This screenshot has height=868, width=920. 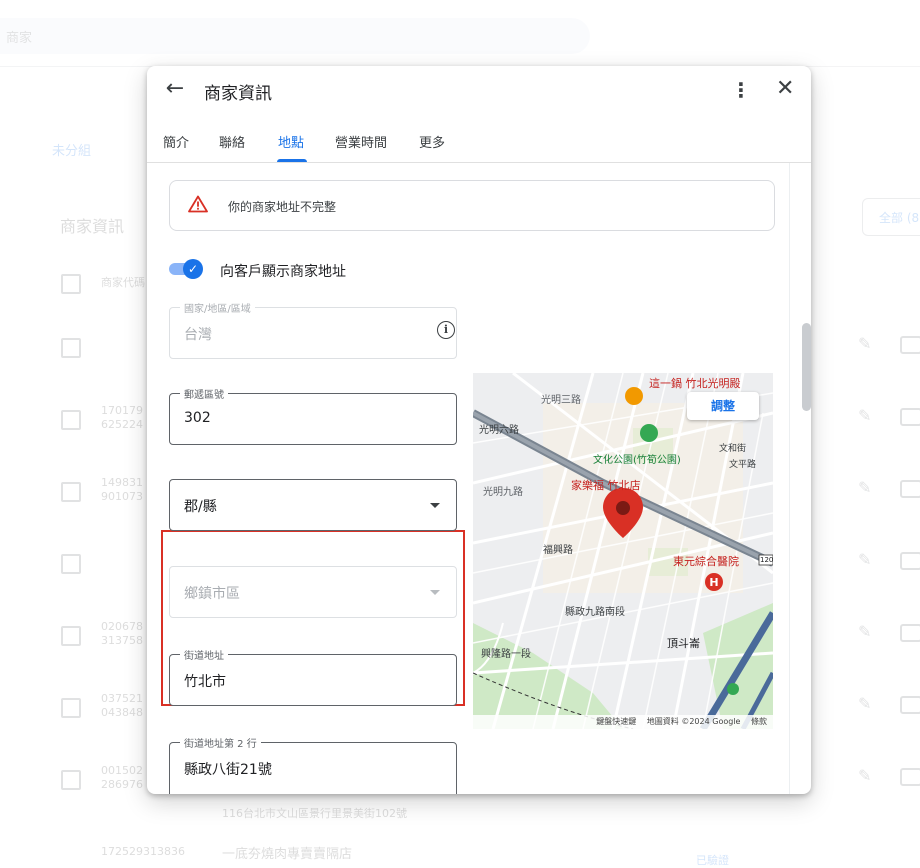 I want to click on all-filter-label: 全部 (8, so click(x=899, y=218).